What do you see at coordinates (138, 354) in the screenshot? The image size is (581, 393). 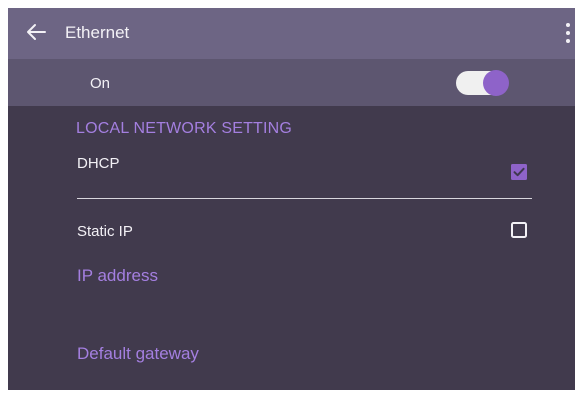 I see `default-gateway-field: Default gateway` at bounding box center [138, 354].